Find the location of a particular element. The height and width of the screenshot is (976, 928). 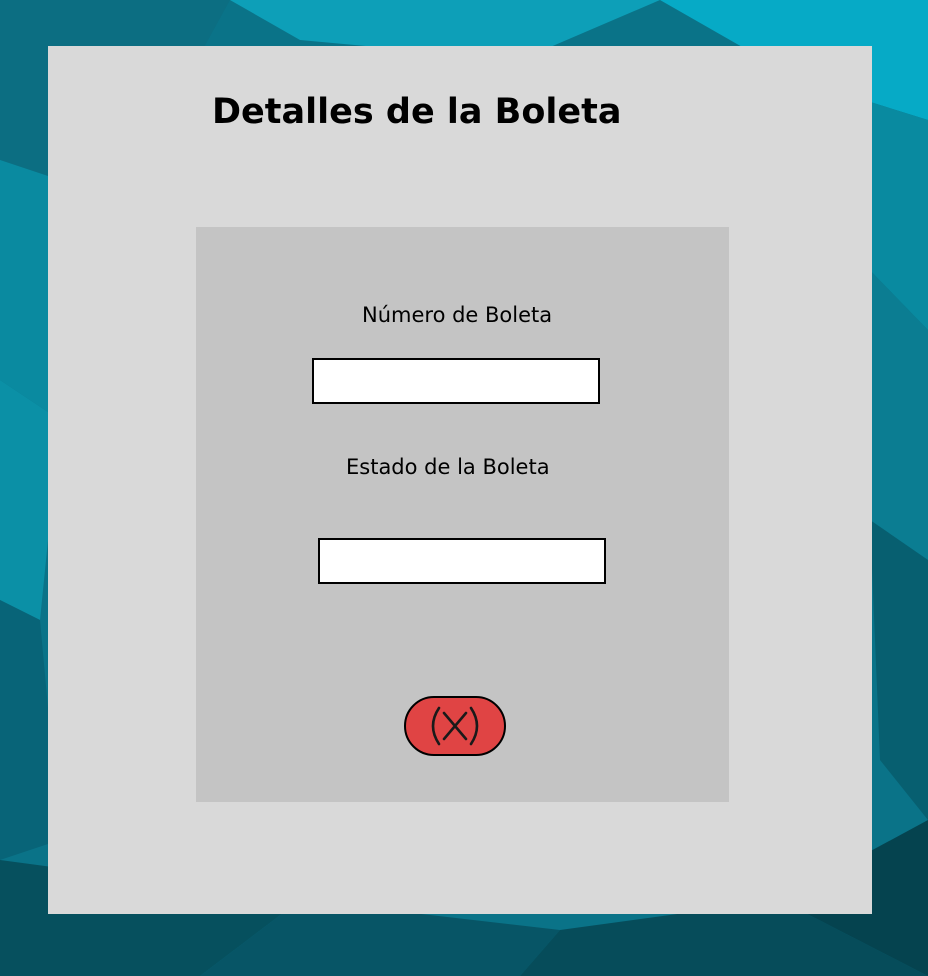

close-button is located at coordinates (455, 726).